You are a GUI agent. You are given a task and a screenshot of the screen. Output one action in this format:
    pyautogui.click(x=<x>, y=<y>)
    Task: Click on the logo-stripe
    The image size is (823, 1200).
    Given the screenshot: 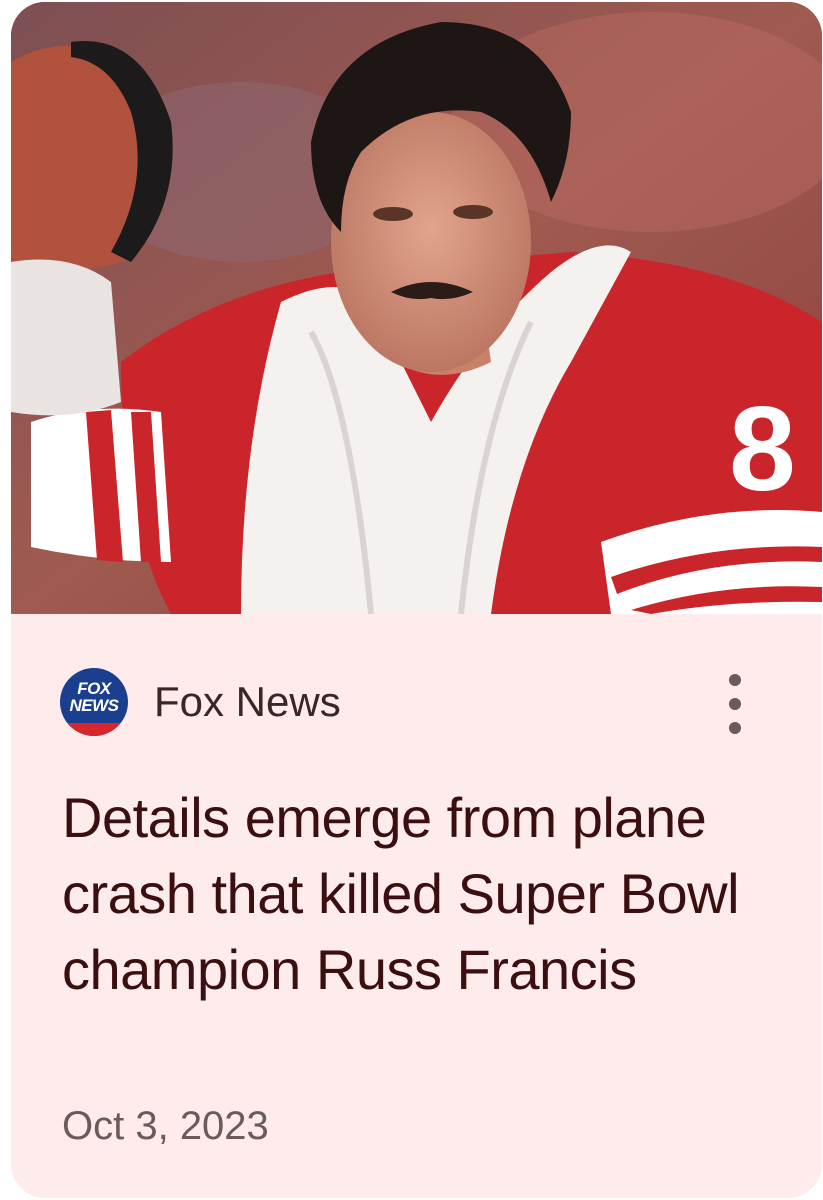 What is the action you would take?
    pyautogui.click(x=94, y=729)
    